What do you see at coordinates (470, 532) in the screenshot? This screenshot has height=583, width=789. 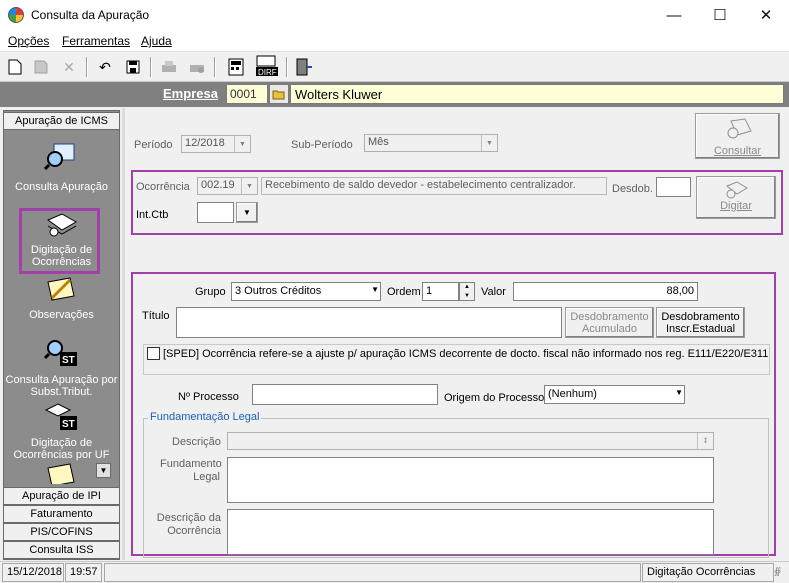 I see `desc-ocorrencia-field` at bounding box center [470, 532].